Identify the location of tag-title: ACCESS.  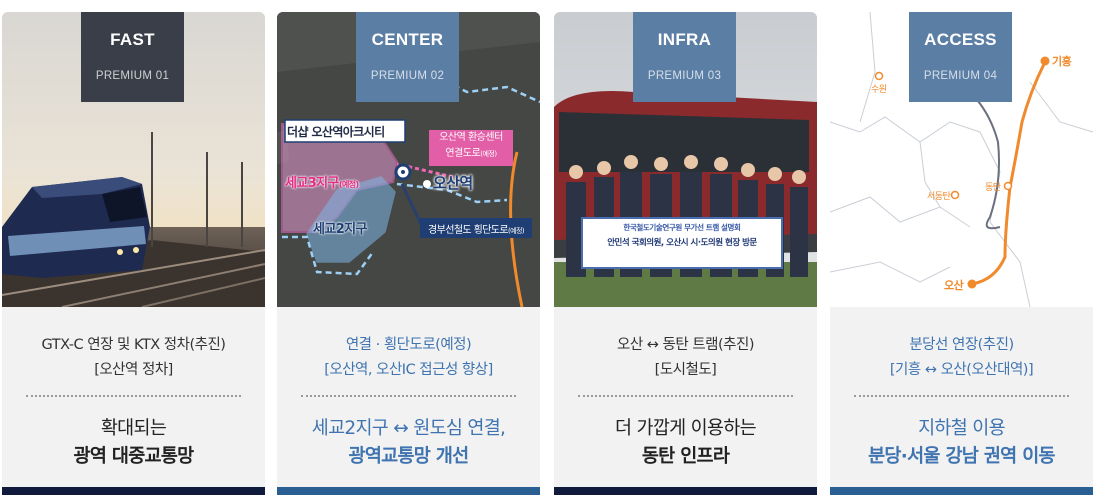
(960, 39).